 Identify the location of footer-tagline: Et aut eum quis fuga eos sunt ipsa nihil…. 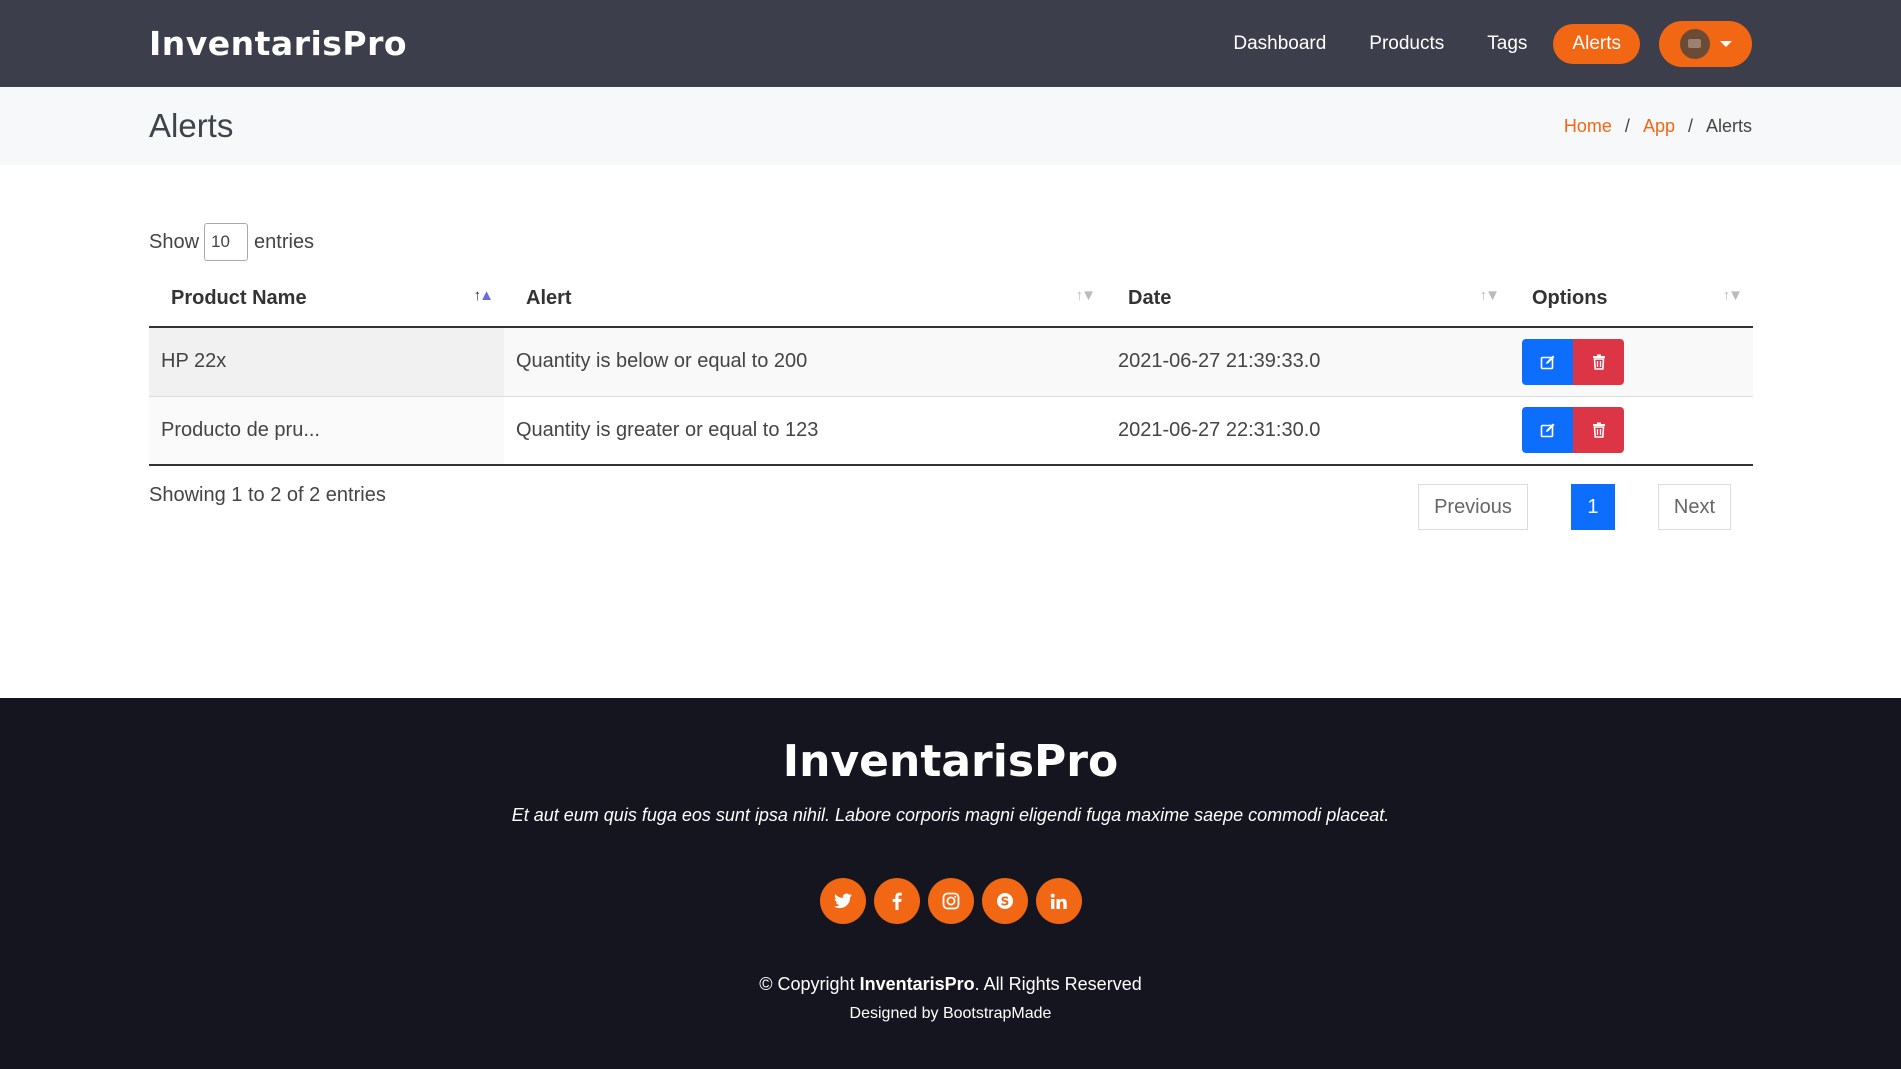
(950, 815).